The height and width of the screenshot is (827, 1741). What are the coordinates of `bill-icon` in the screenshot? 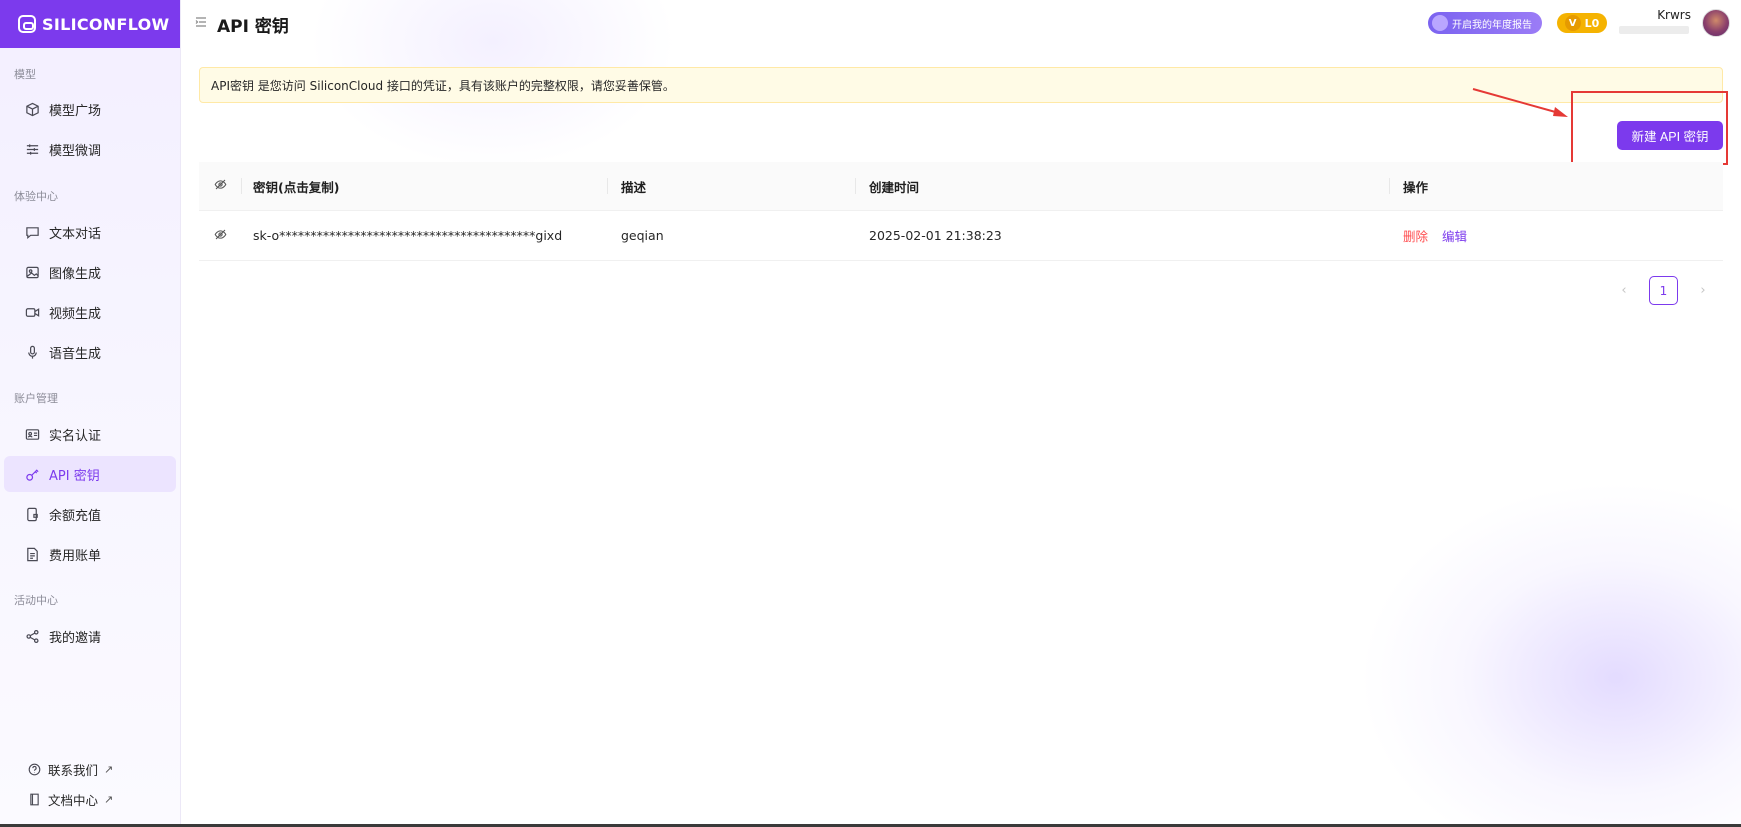 It's located at (32, 554).